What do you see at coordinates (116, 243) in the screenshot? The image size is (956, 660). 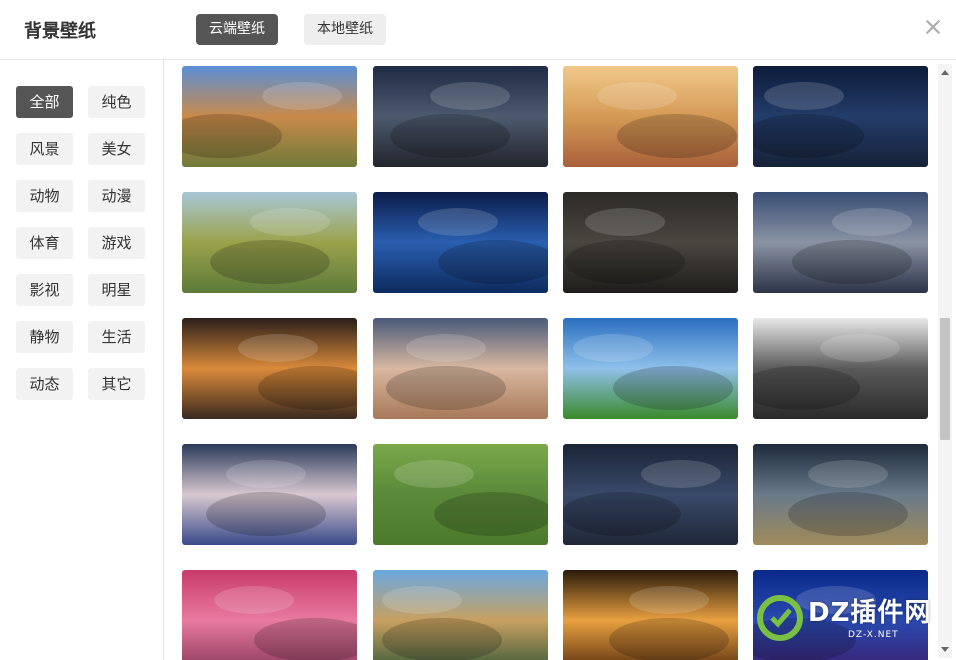 I see `category-games: 游戏` at bounding box center [116, 243].